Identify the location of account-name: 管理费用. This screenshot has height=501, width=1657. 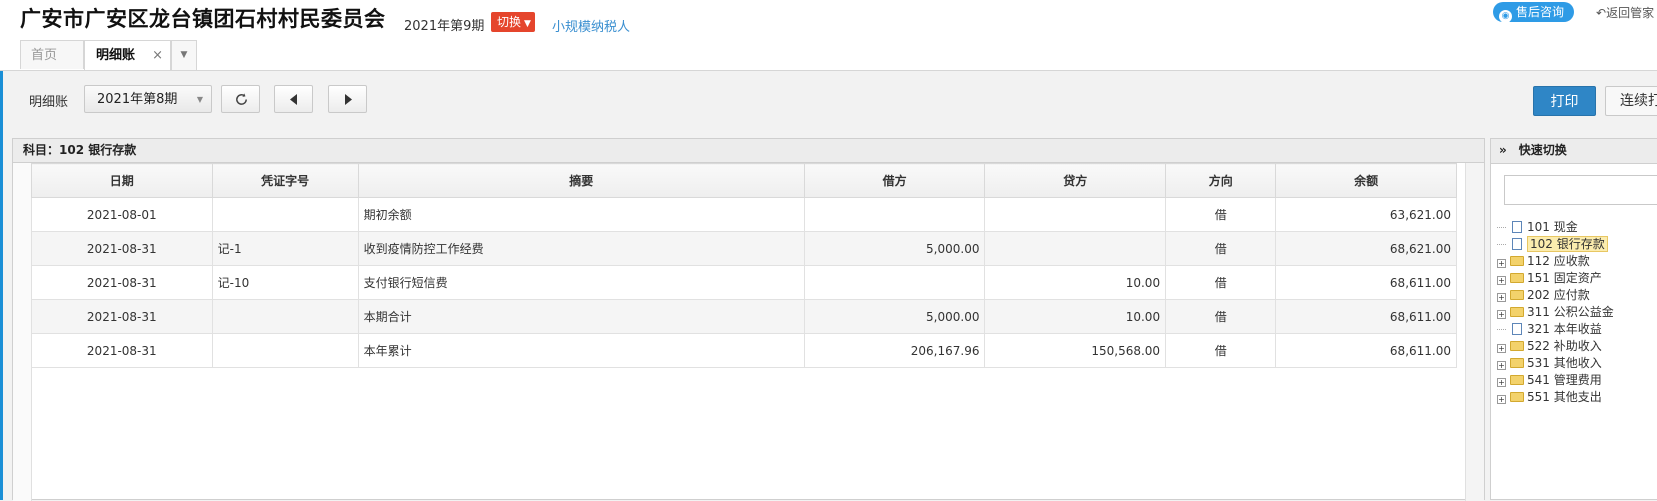
(1577, 380).